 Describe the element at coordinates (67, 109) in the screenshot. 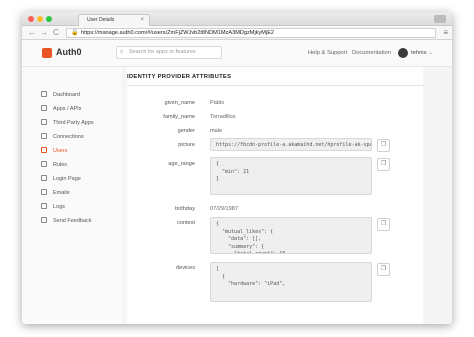

I see `sidebar-item-label: Apps / APIs` at that location.